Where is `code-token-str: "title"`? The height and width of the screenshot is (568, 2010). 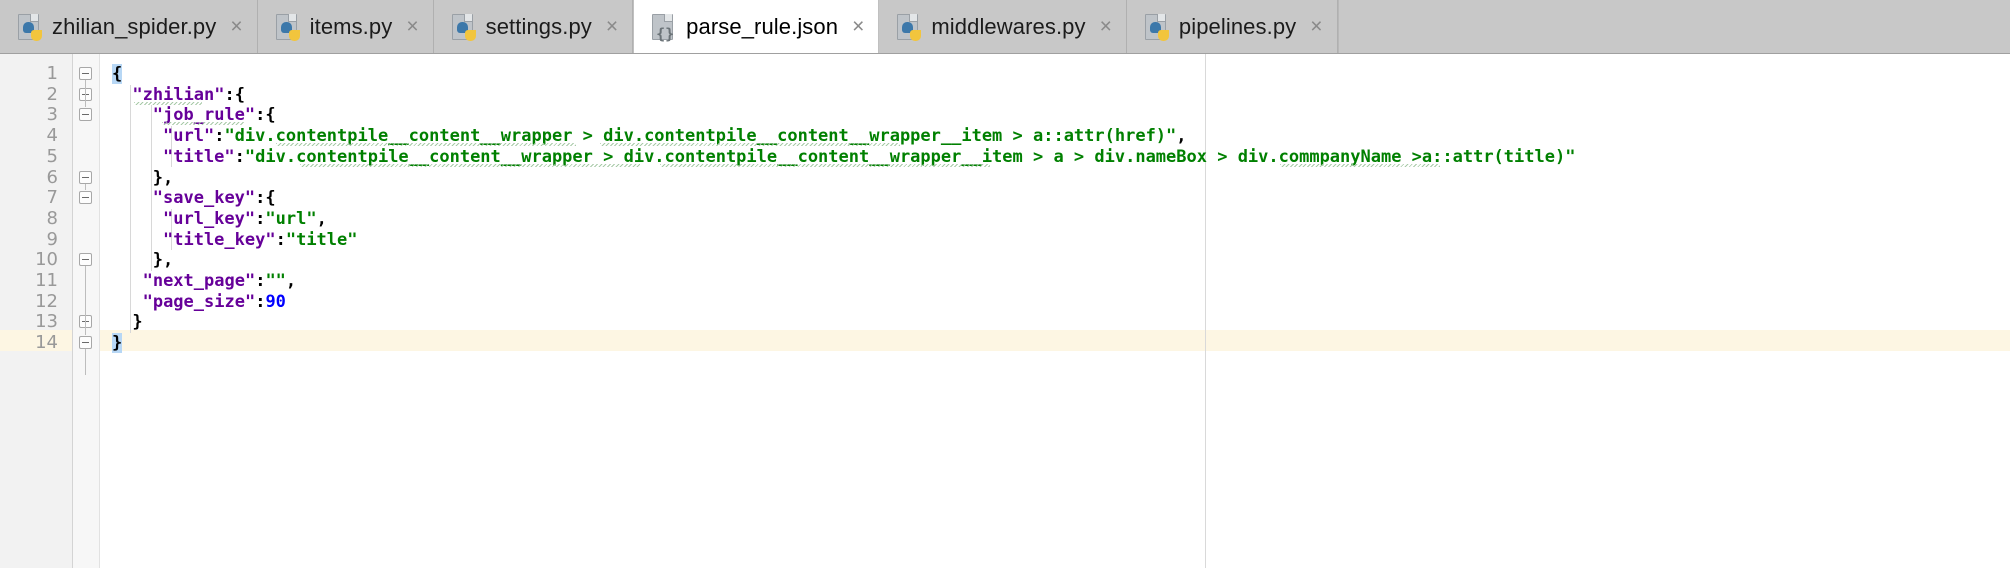
code-token-str: "title" is located at coordinates (321, 239).